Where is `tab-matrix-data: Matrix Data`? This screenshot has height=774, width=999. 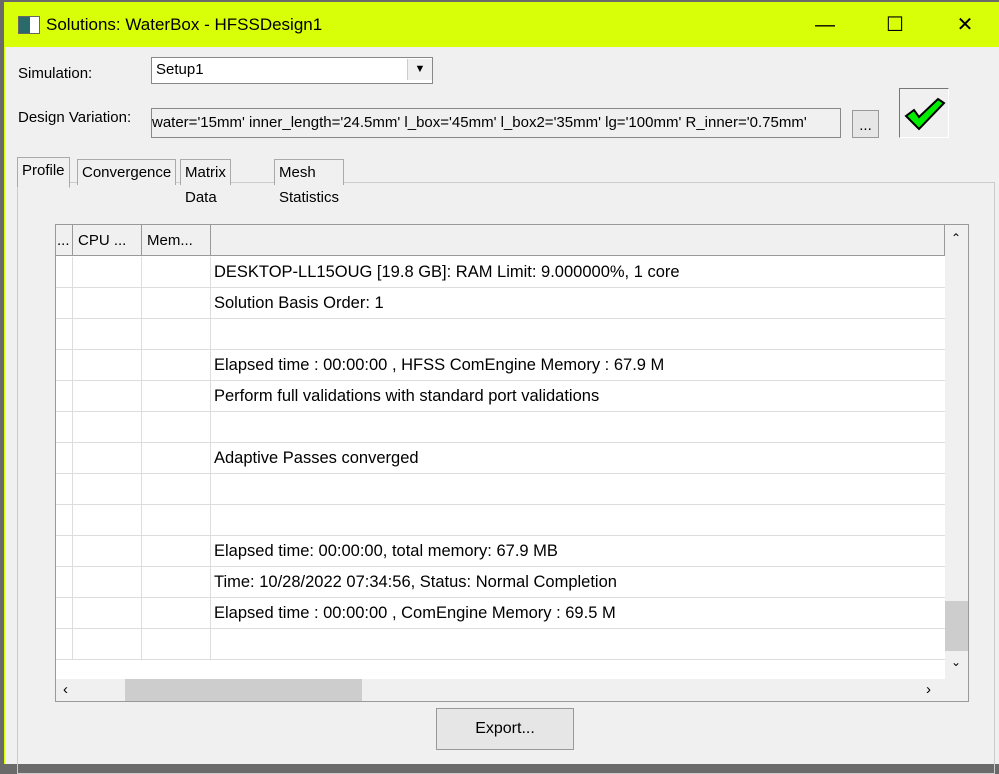 tab-matrix-data: Matrix Data is located at coordinates (205, 182).